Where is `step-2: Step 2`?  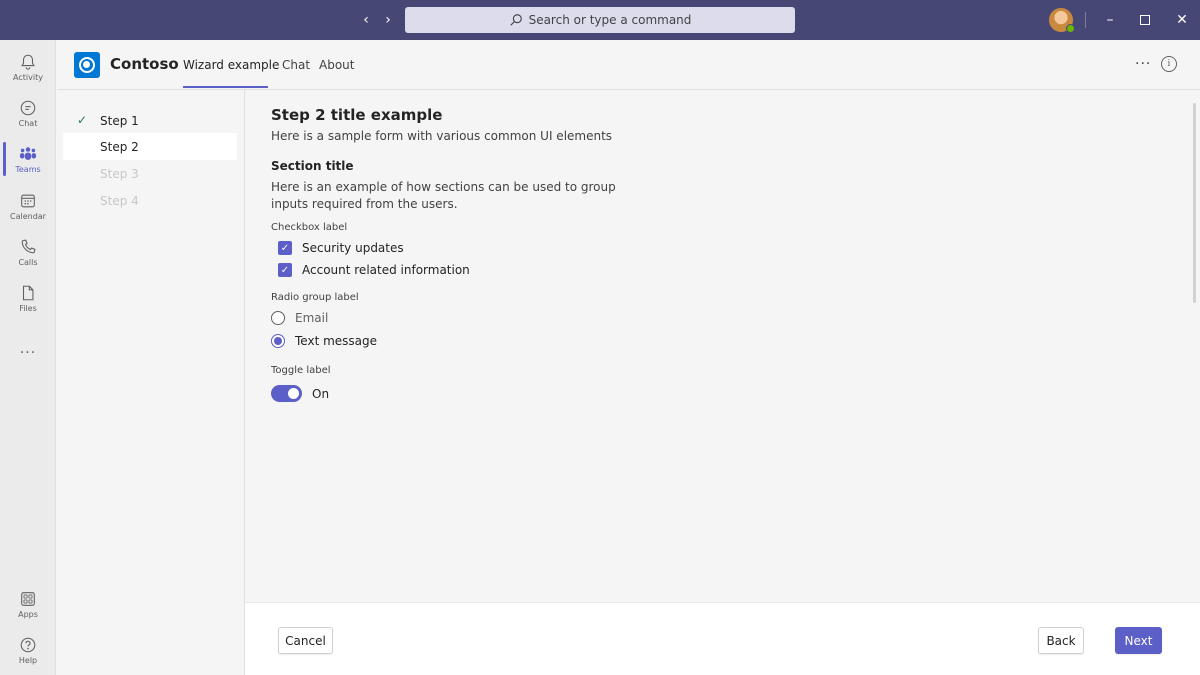
step-2: Step 2 is located at coordinates (150, 146).